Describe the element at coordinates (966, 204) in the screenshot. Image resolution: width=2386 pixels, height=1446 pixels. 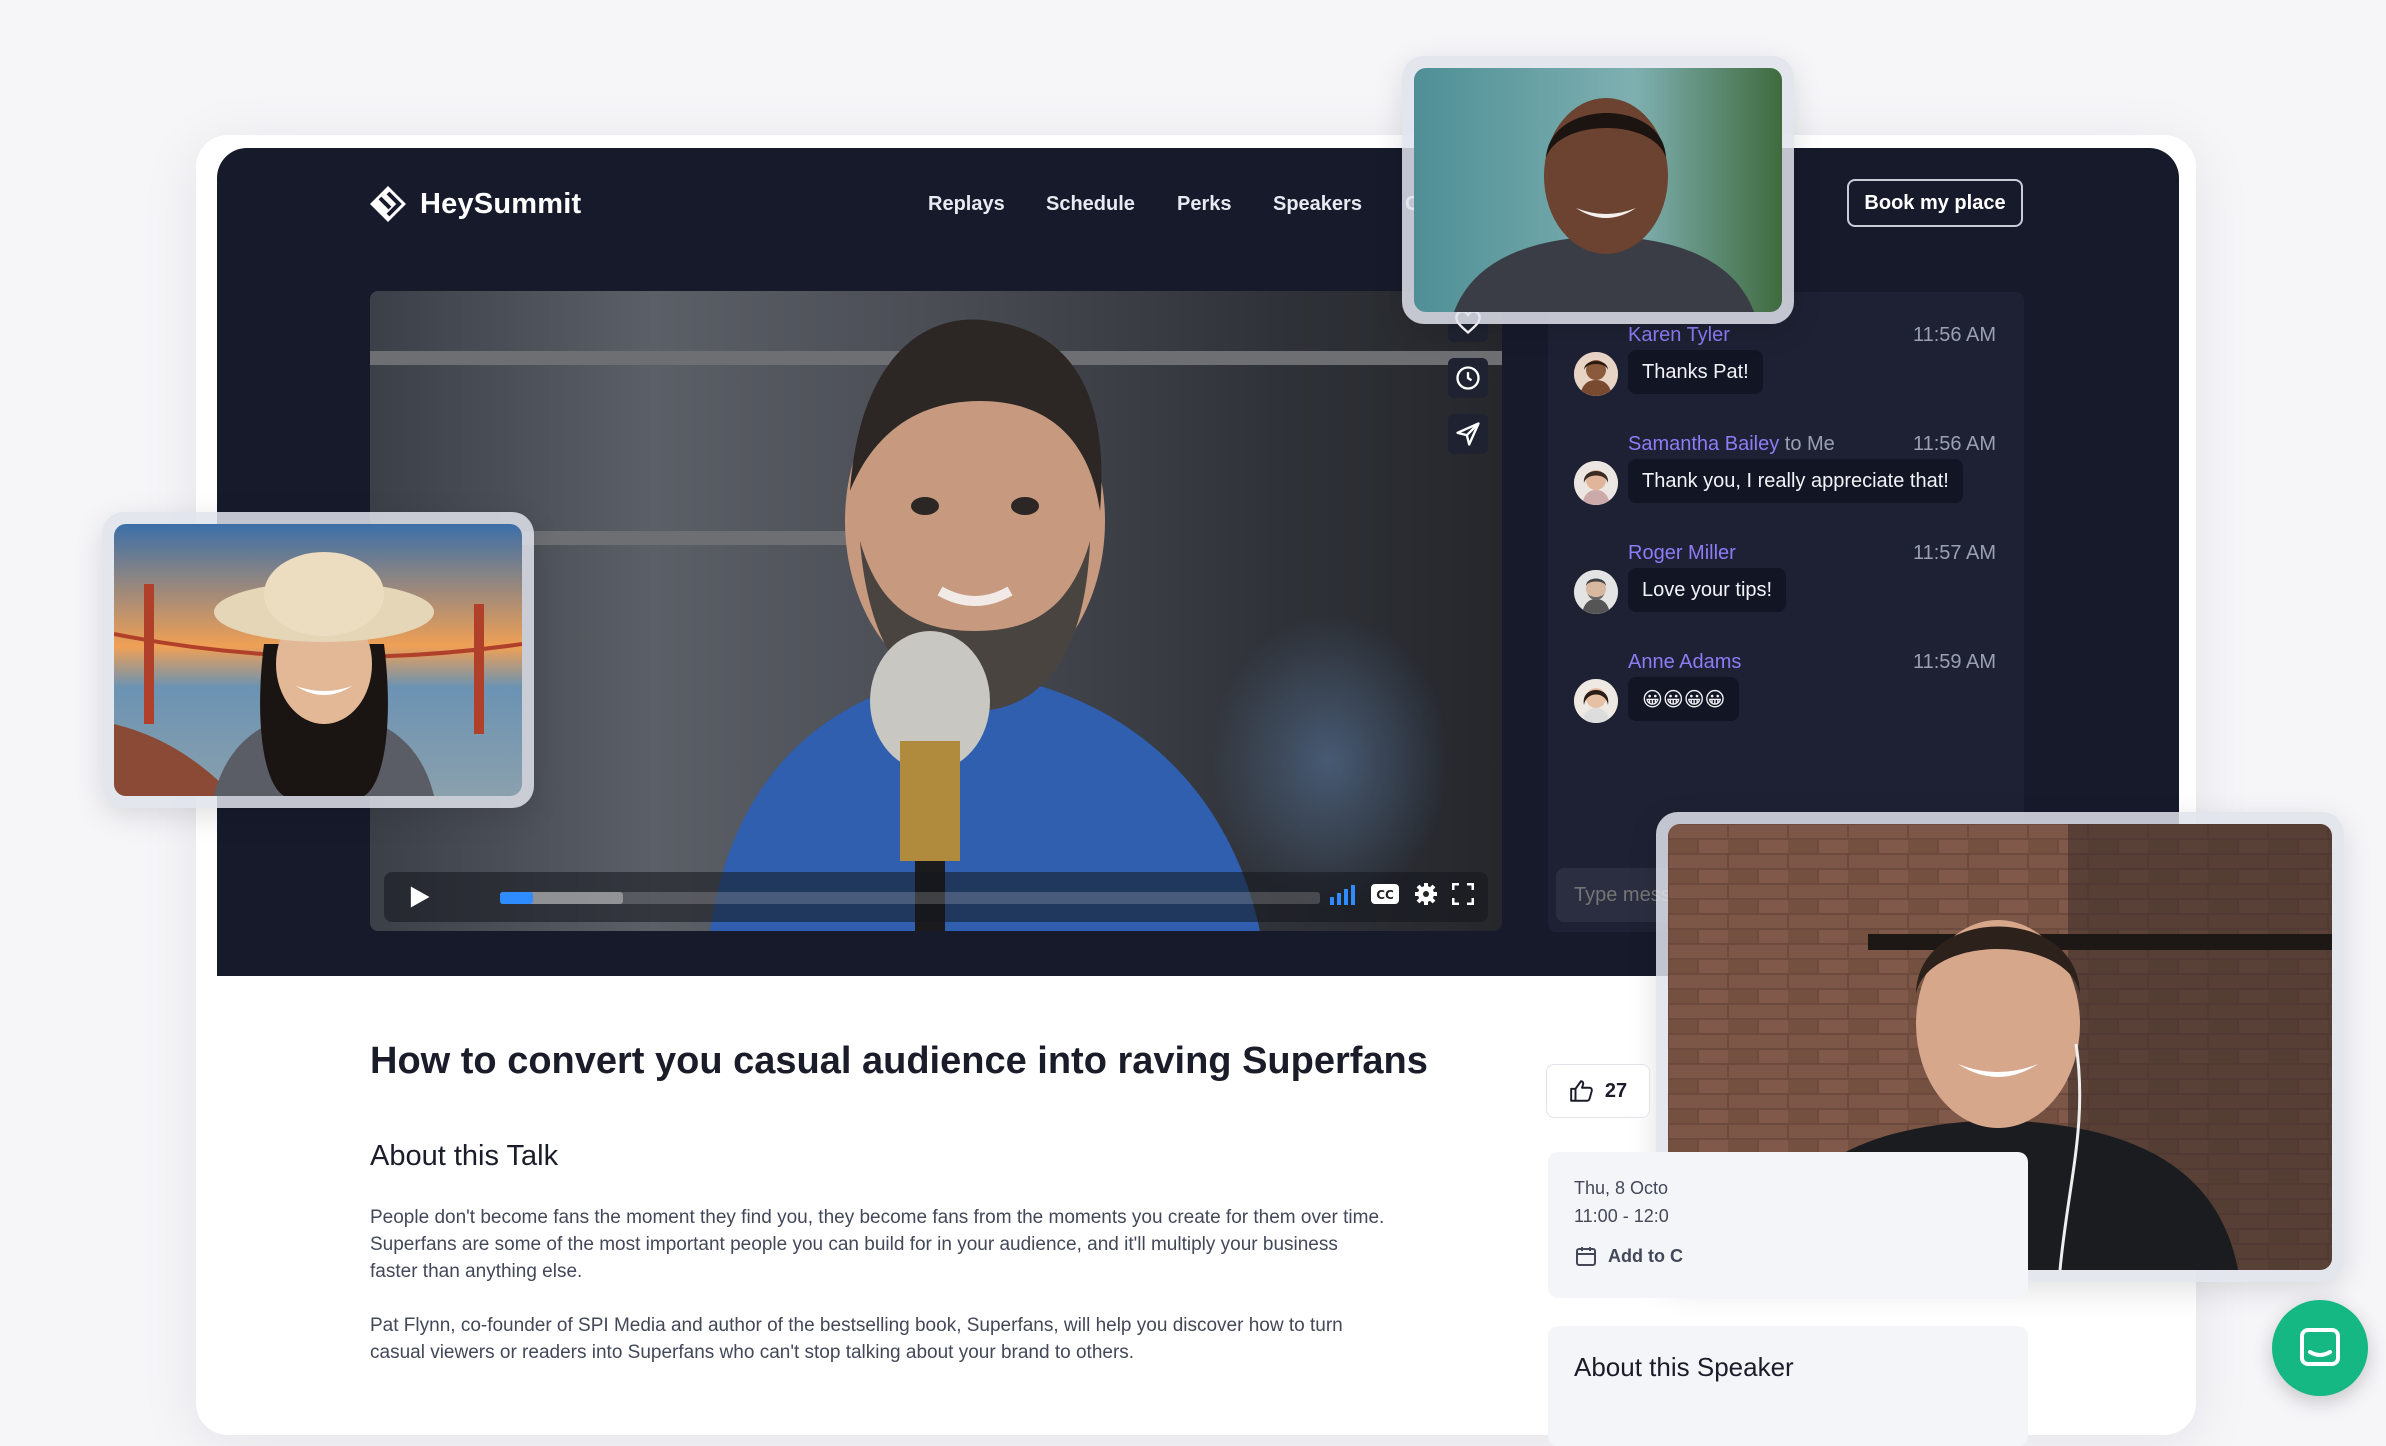
I see `nav-replays: Replays` at that location.